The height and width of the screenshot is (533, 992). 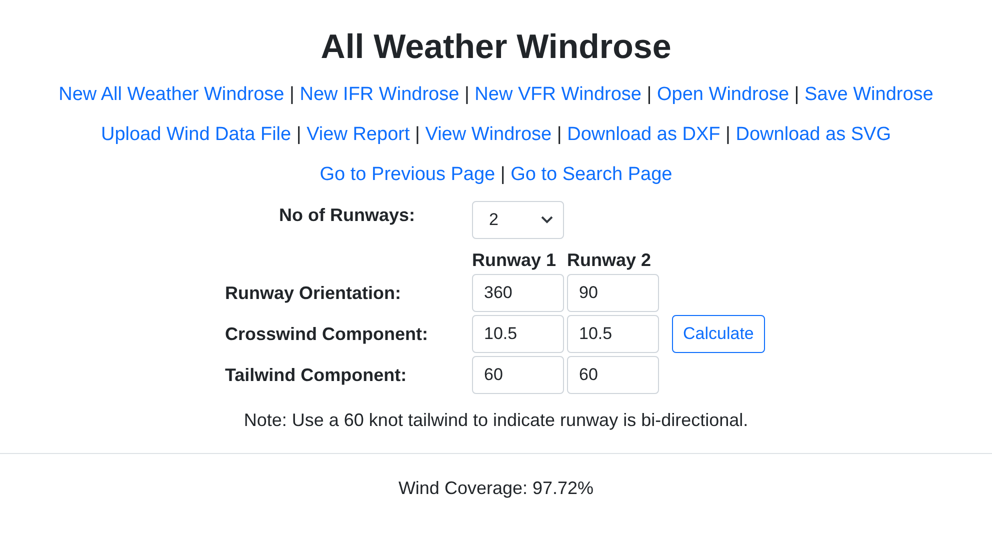 I want to click on nav-link: Download as SVG, so click(x=813, y=134).